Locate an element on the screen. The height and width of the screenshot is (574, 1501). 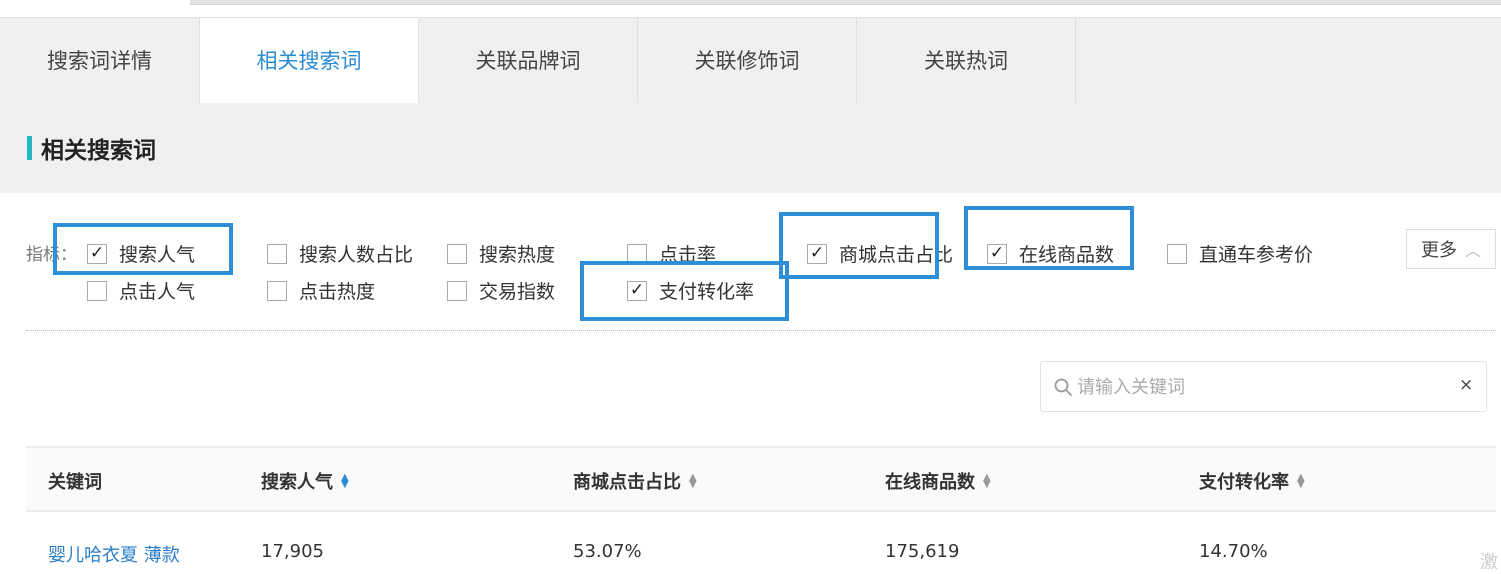
chevron-up-icon: ︿ is located at coordinates (1472, 250).